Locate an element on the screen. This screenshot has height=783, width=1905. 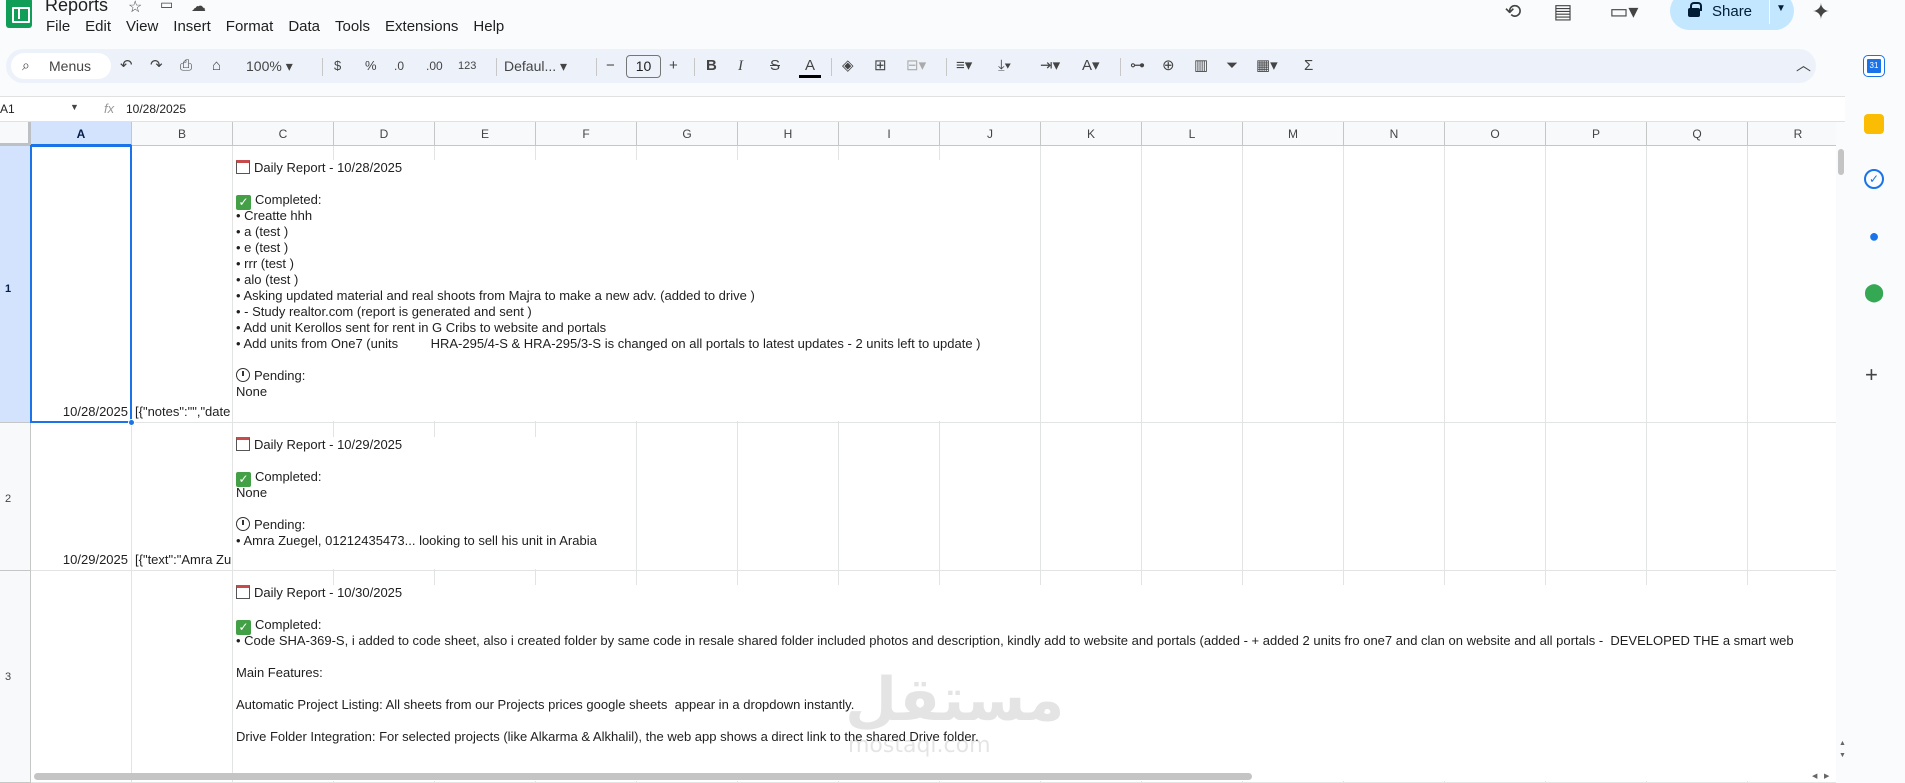
filter-views-icon: ▦▾ is located at coordinates (1267, 66).